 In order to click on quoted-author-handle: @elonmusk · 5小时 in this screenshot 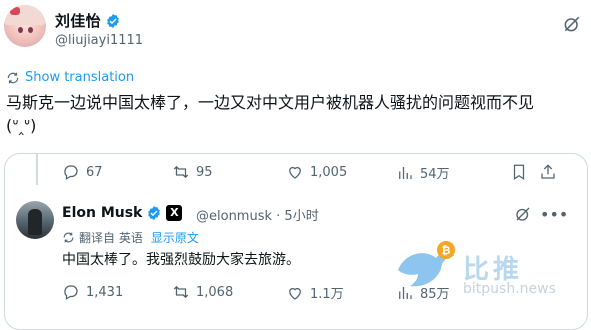, I will do `click(257, 214)`.